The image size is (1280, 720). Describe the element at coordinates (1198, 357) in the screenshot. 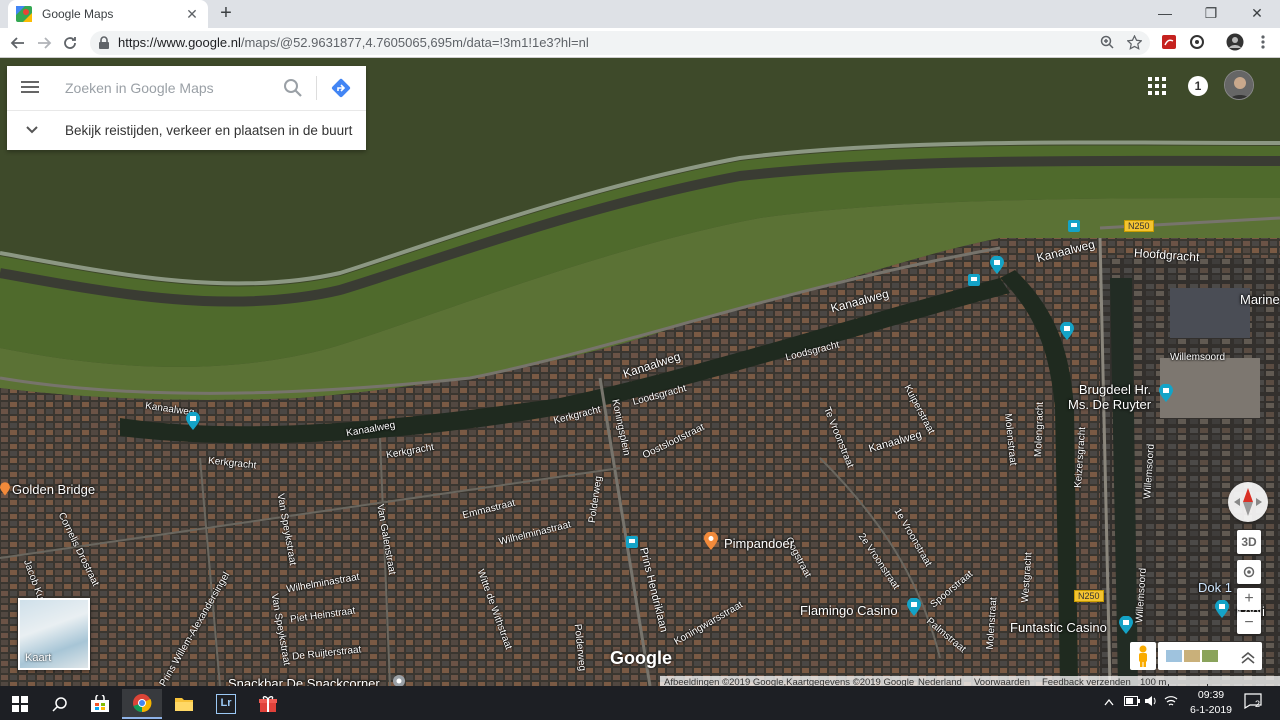

I see `street-label: Willemsoord` at that location.